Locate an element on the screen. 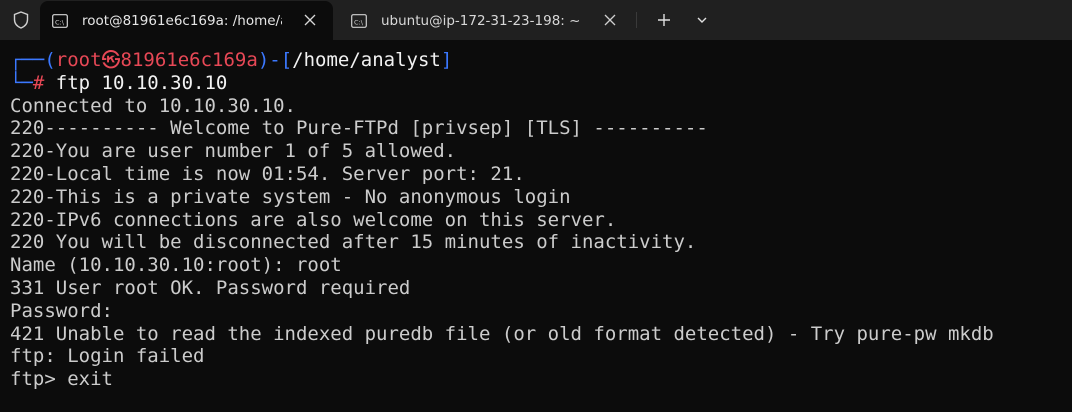  prompt-line: ┌──(root㉿81961e6c169a)-[/home/analyst] is located at coordinates (541, 60).